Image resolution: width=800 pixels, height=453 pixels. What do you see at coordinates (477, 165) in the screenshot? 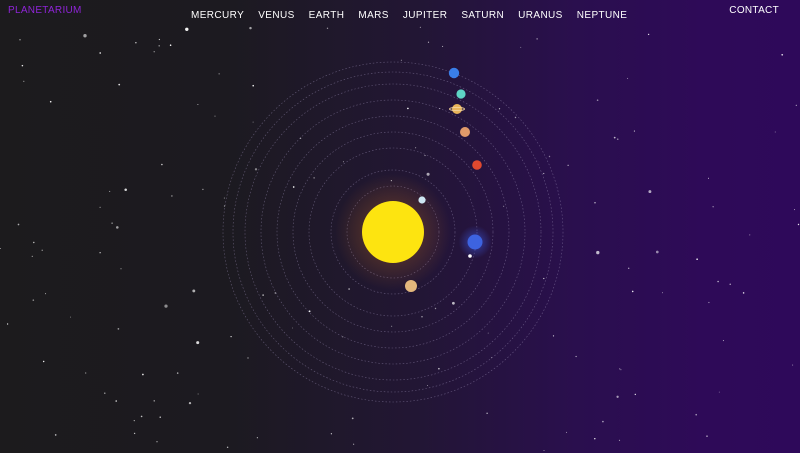
I see `planet-mars` at bounding box center [477, 165].